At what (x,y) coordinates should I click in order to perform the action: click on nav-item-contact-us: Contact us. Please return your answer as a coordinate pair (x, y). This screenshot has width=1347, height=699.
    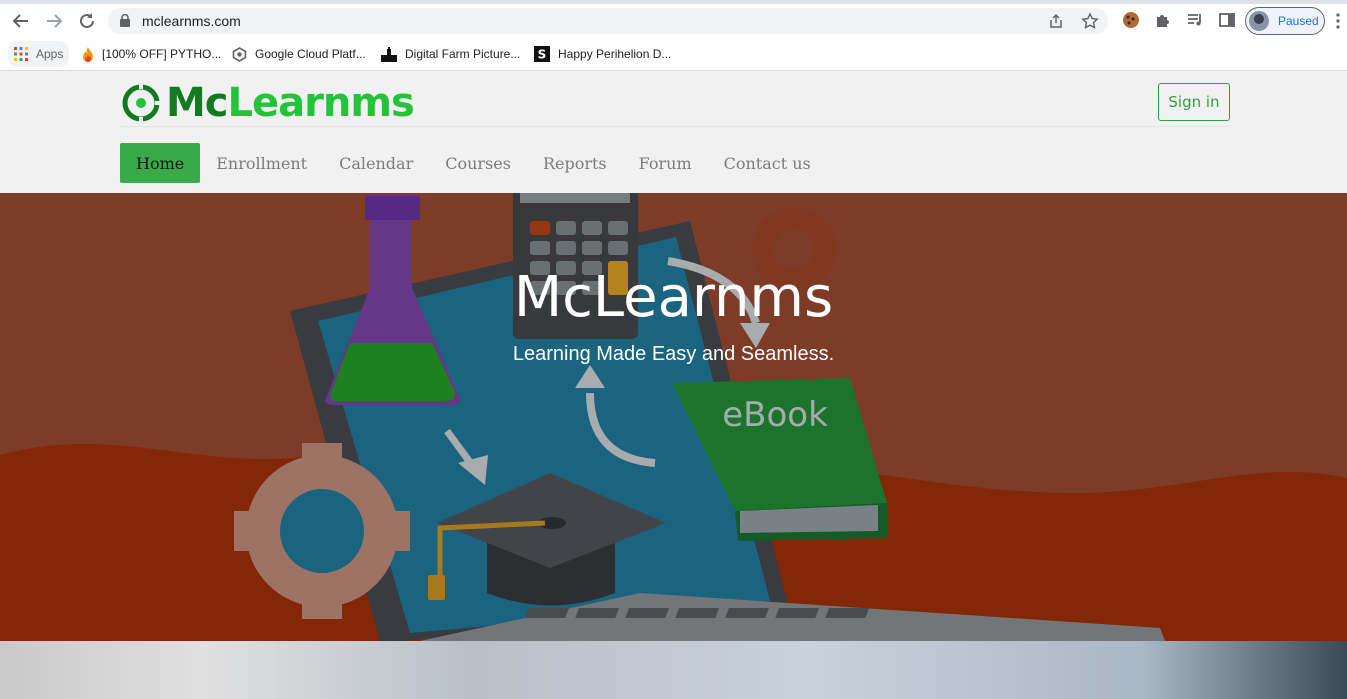
    Looking at the image, I should click on (767, 163).